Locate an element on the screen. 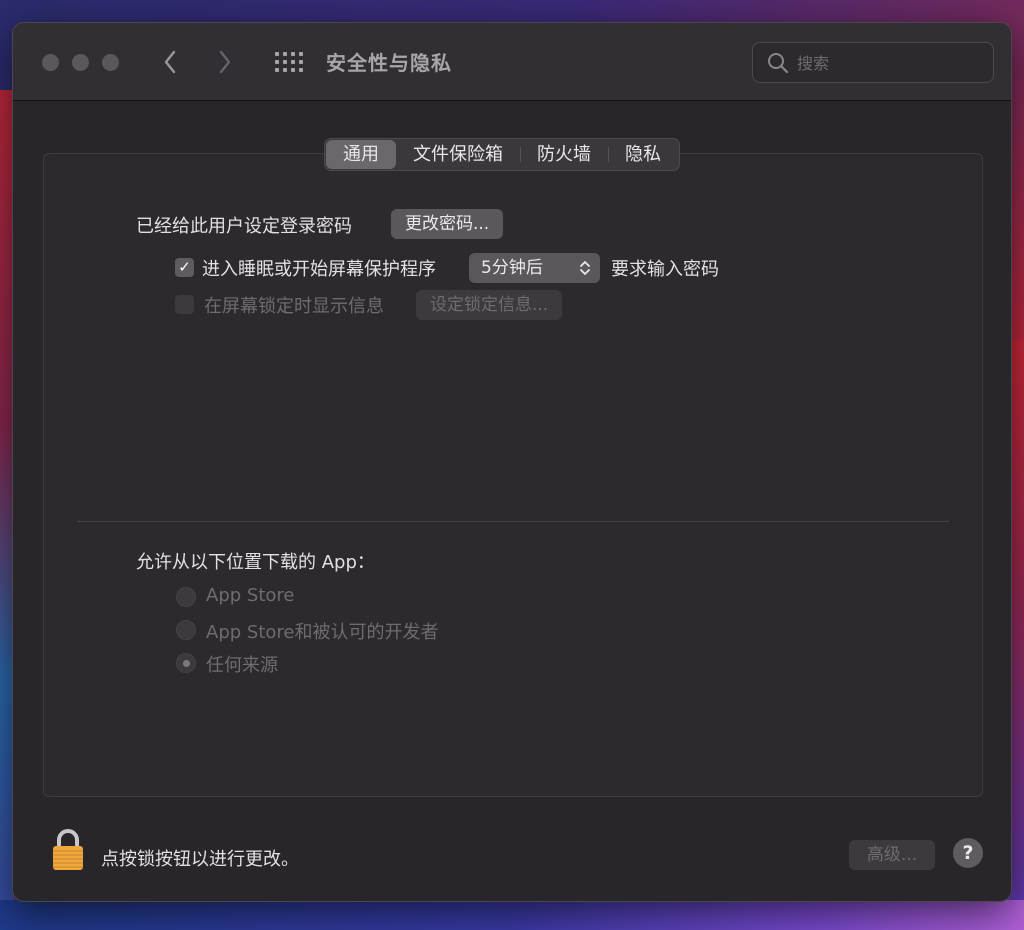 The height and width of the screenshot is (930, 1024). up-down-chevron-icon is located at coordinates (585, 268).